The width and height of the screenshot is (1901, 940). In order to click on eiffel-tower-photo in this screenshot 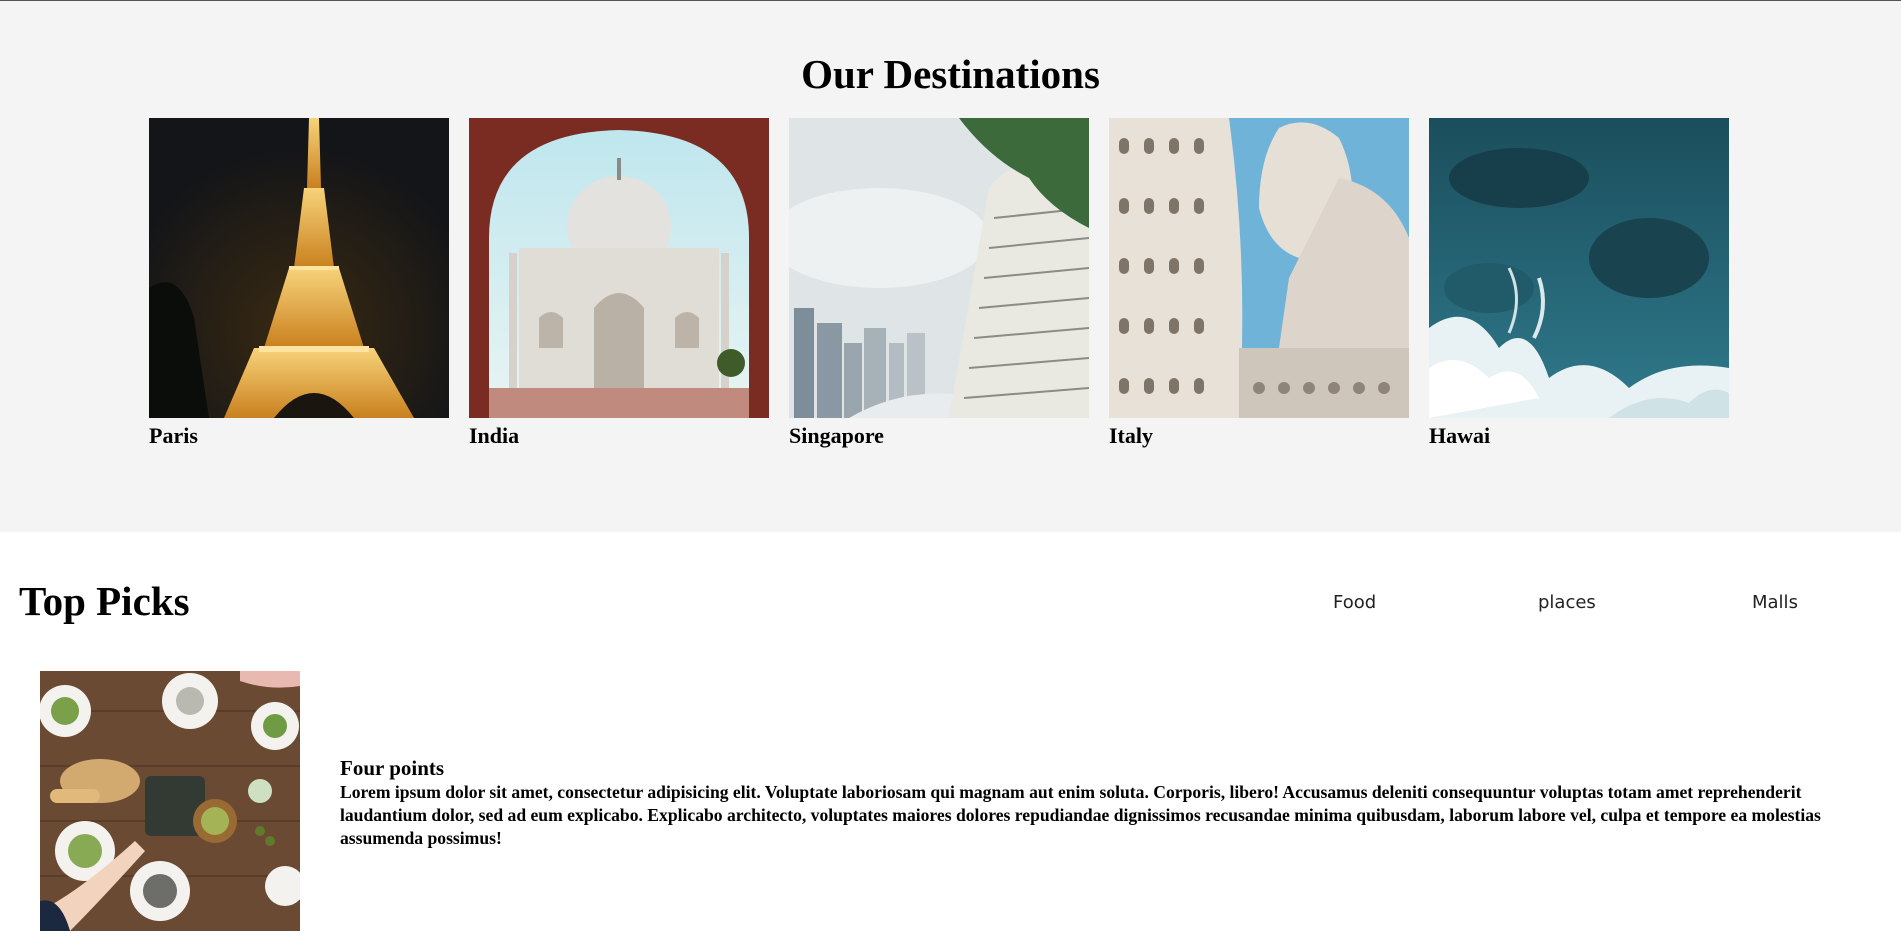, I will do `click(299, 268)`.